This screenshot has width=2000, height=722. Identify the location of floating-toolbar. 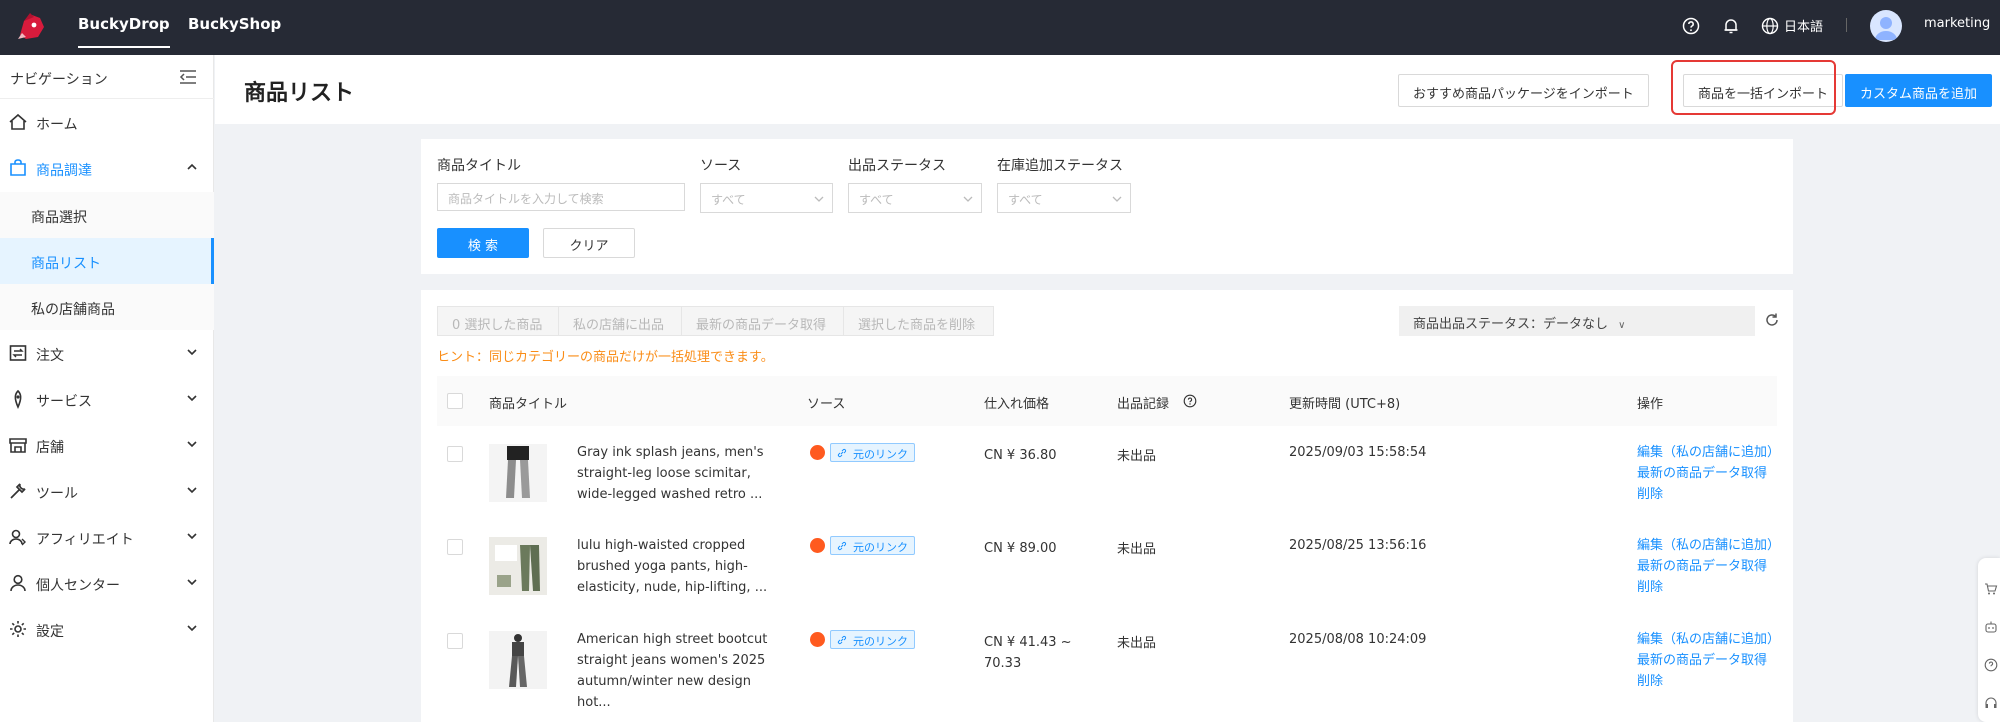
(1989, 640).